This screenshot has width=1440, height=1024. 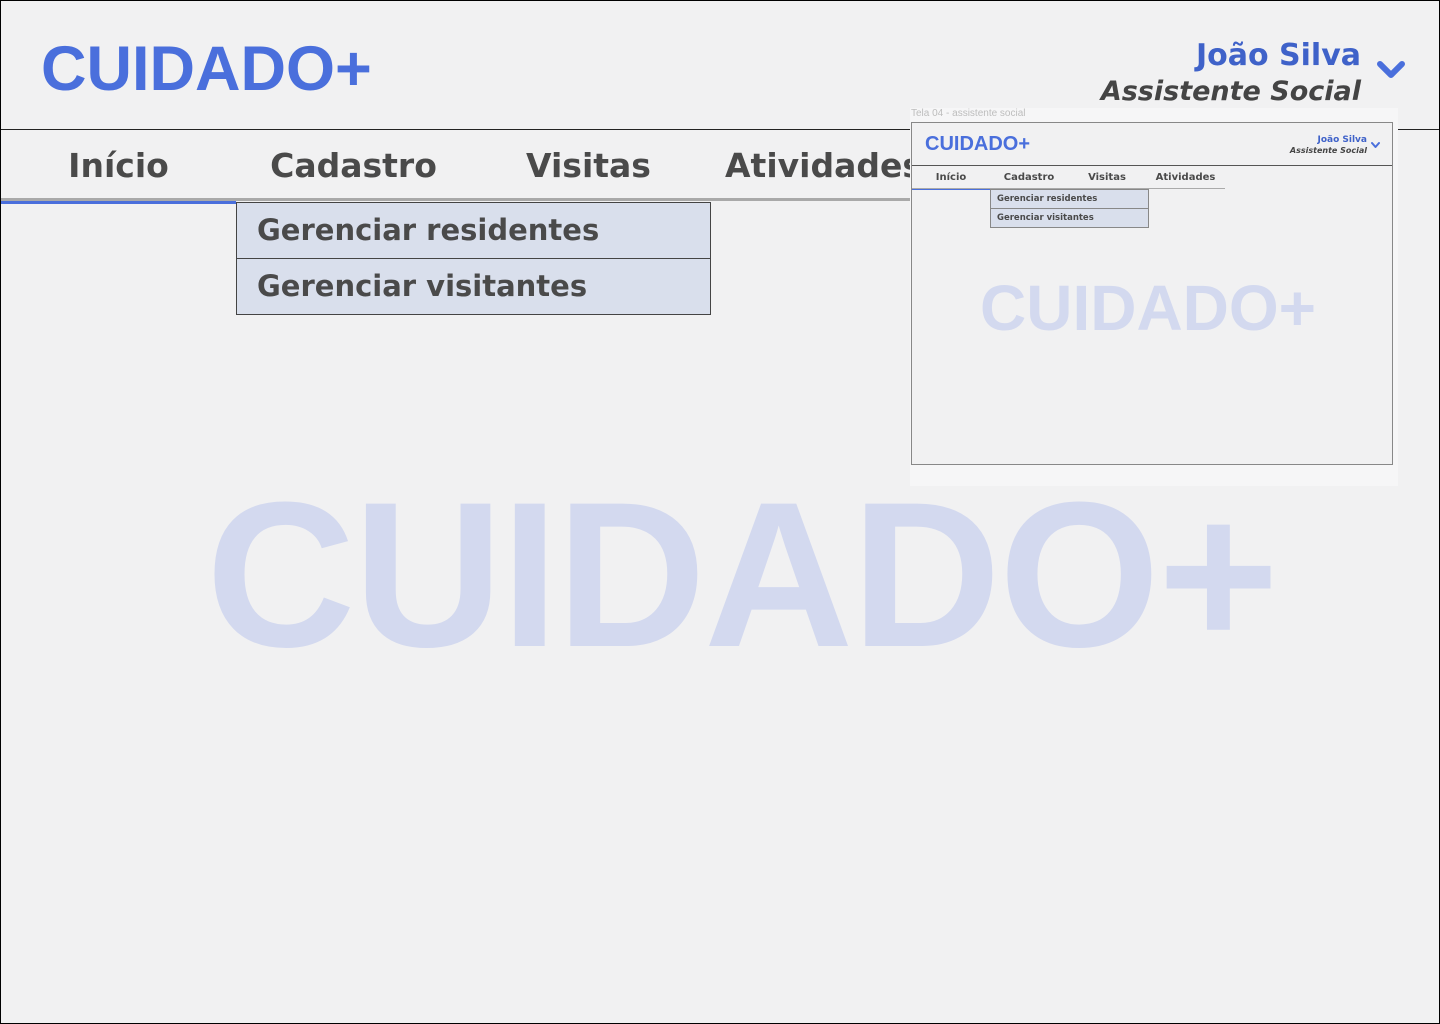 What do you see at coordinates (1107, 177) in the screenshot?
I see `thumbnail-tab-visitas: Visitas` at bounding box center [1107, 177].